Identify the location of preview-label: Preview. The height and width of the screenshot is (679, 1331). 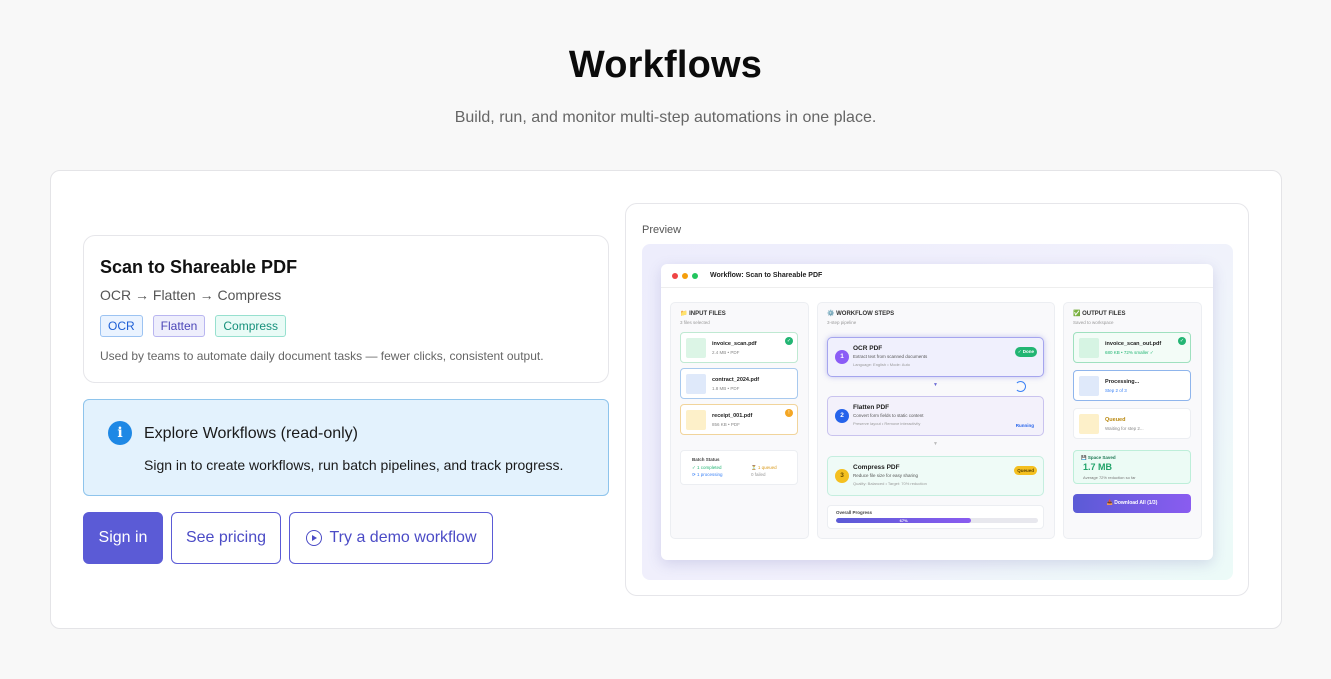
(662, 230).